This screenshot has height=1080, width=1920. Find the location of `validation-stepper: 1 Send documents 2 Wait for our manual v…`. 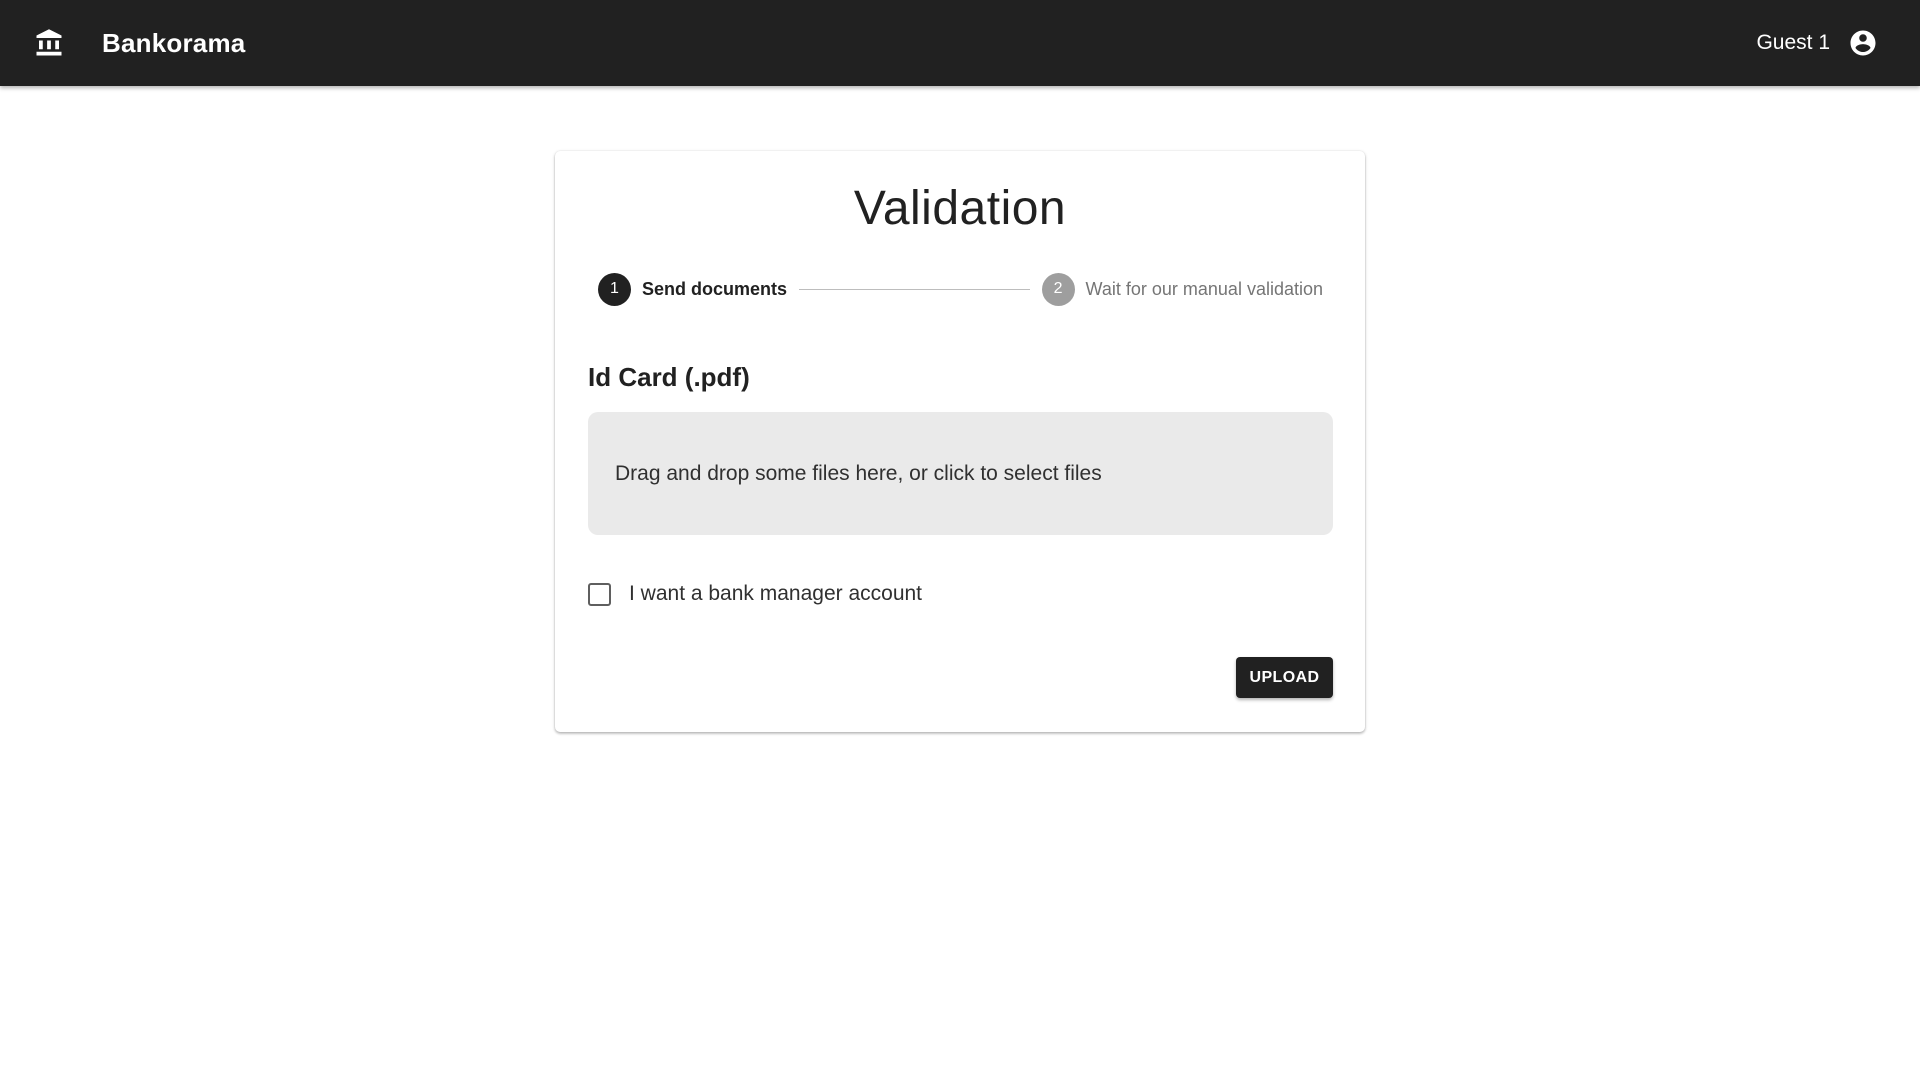

validation-stepper: 1 Send documents 2 Wait for our manual v… is located at coordinates (960, 289).